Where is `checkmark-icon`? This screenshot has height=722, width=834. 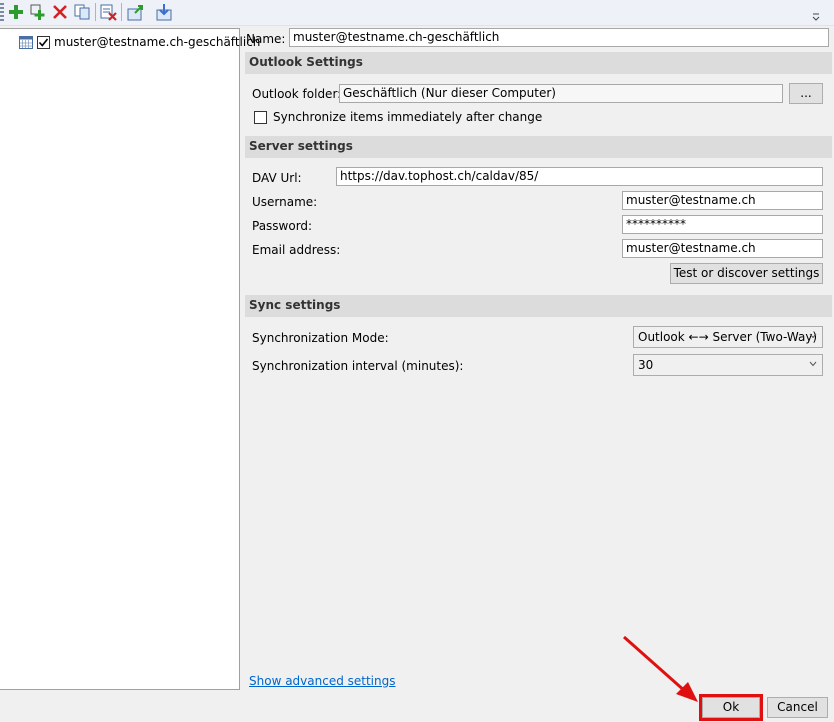
checkmark-icon is located at coordinates (43, 42).